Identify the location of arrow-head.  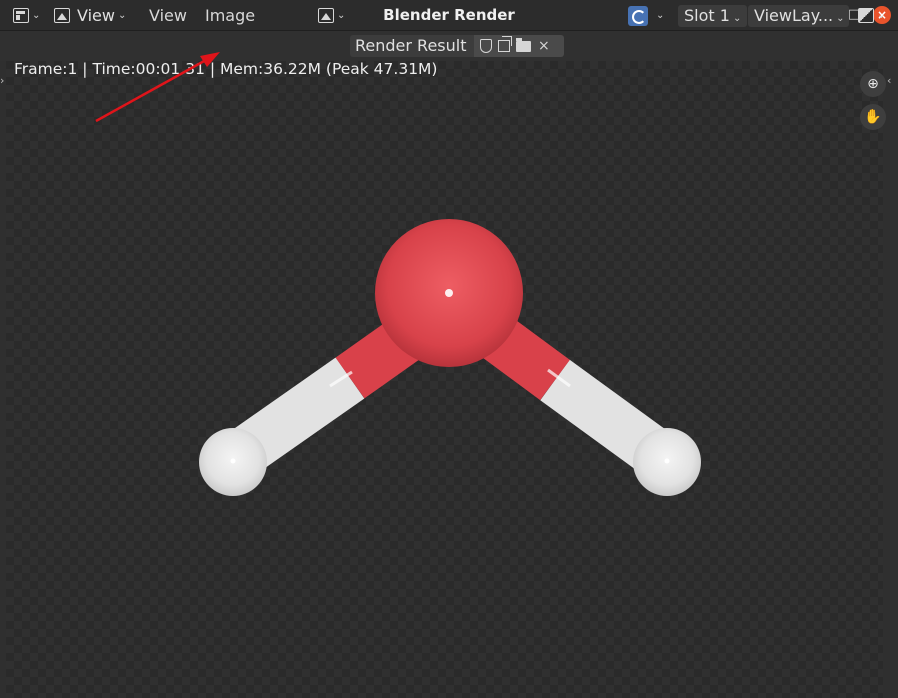
(210, 59).